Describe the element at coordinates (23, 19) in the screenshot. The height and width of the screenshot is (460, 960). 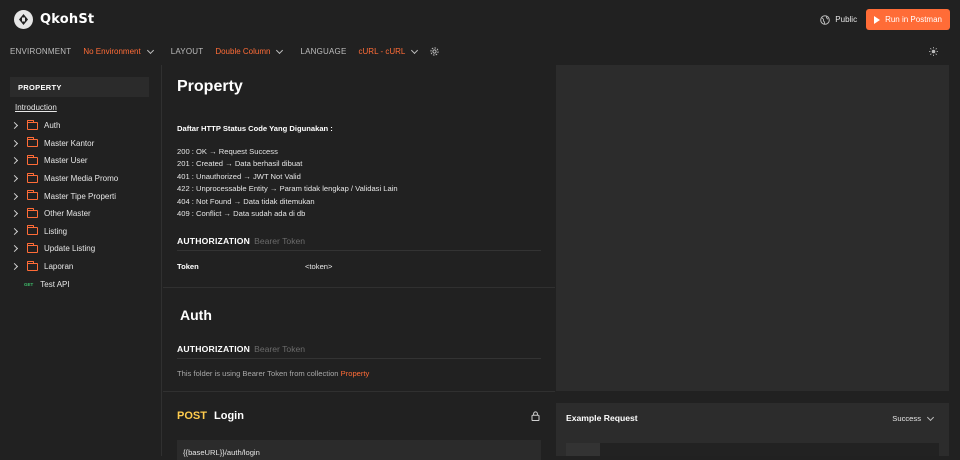
I see `logo-icon` at that location.